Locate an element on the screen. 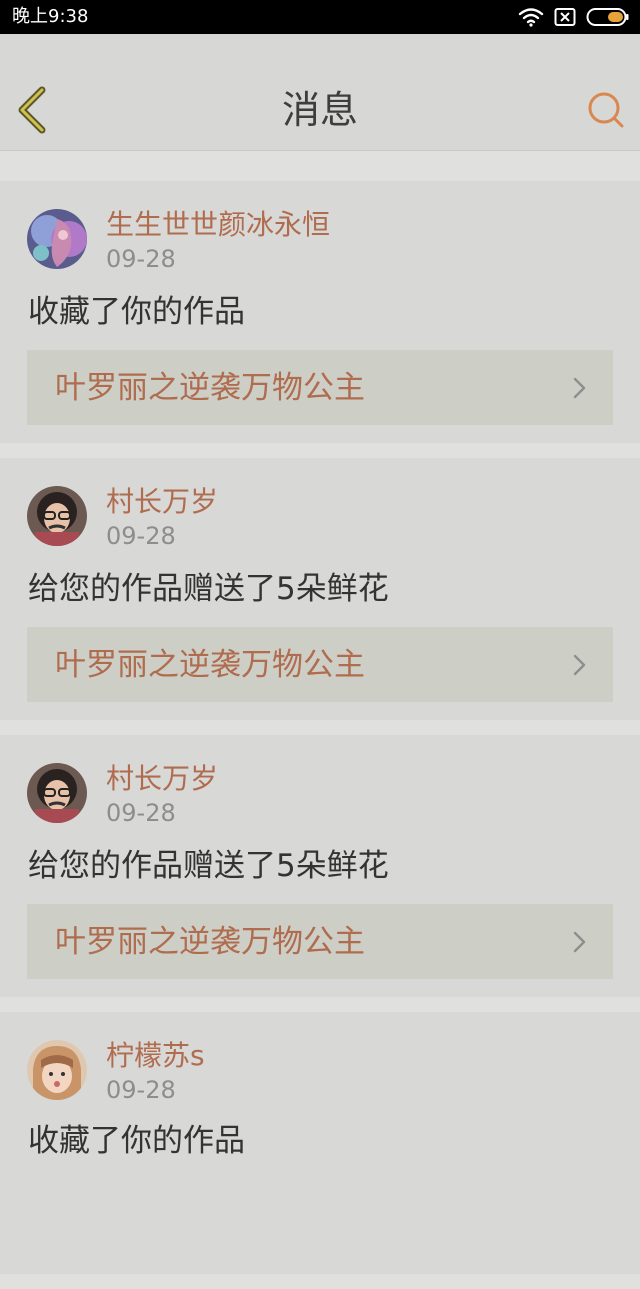 The image size is (640, 1289). nav-bar: 消息 is located at coordinates (320, 92).